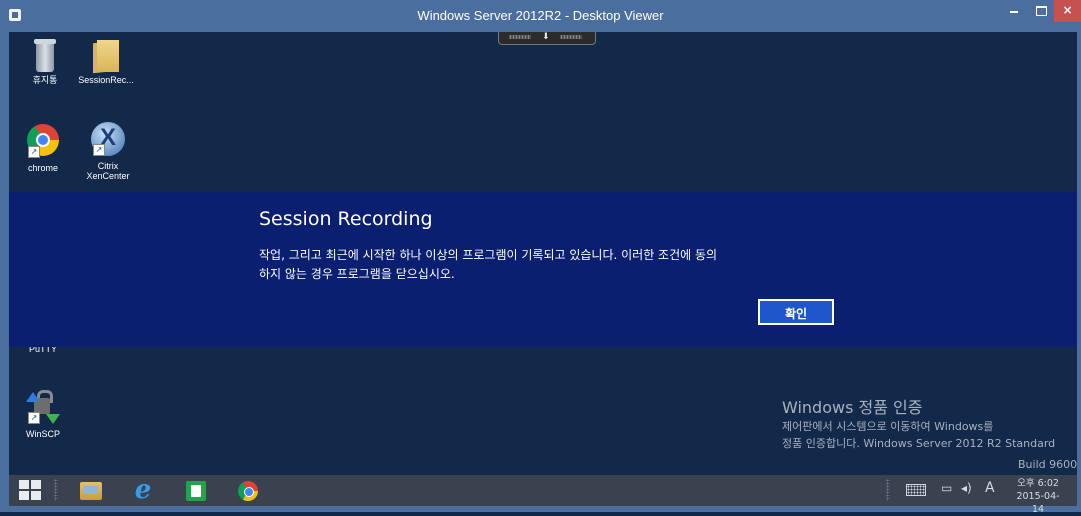 This screenshot has height=516, width=1081. What do you see at coordinates (45, 55) in the screenshot?
I see `recycle-bin-icon` at bounding box center [45, 55].